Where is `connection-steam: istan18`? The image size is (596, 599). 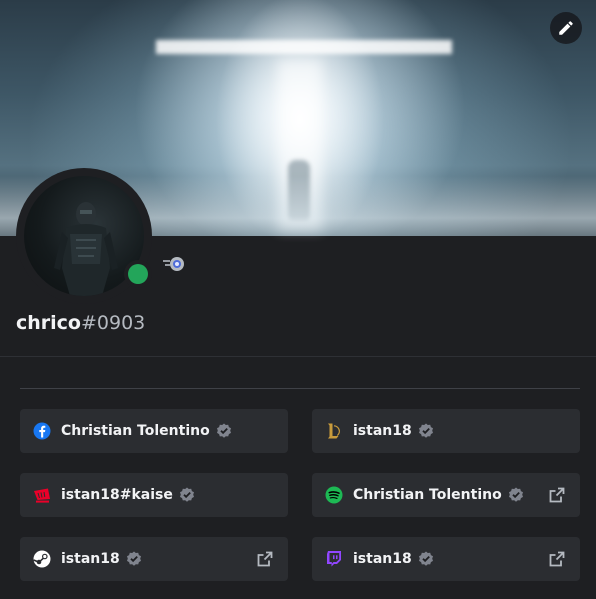 connection-steam: istan18 is located at coordinates (154, 559).